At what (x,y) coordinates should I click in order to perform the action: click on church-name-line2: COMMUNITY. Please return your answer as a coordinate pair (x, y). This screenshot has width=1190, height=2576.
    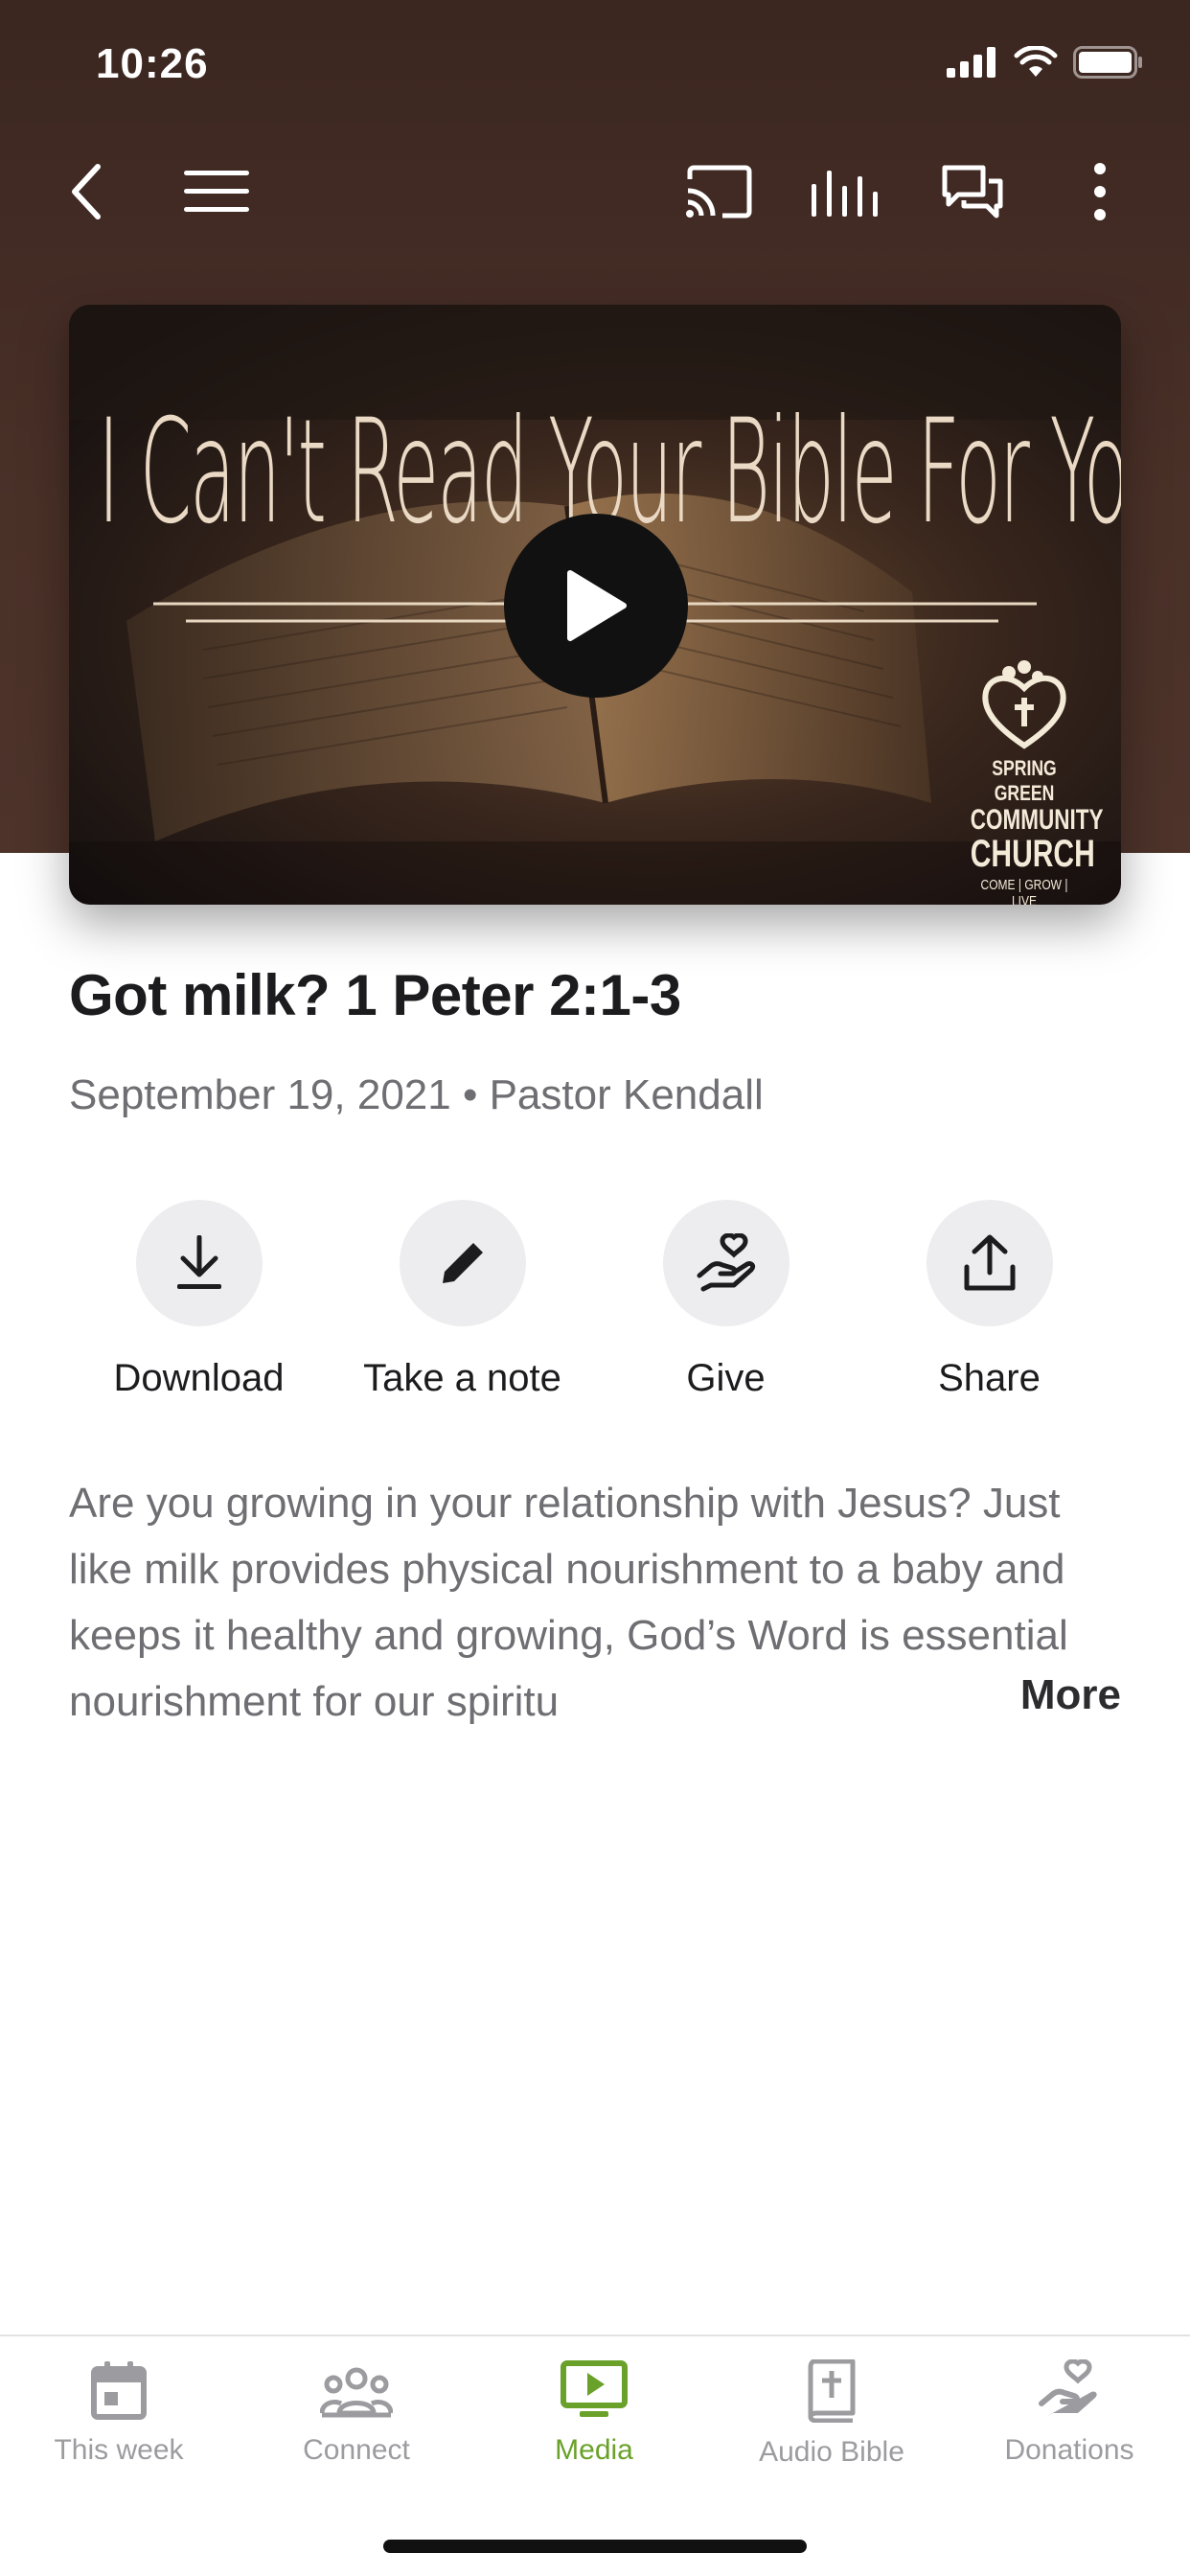
    Looking at the image, I should click on (1037, 820).